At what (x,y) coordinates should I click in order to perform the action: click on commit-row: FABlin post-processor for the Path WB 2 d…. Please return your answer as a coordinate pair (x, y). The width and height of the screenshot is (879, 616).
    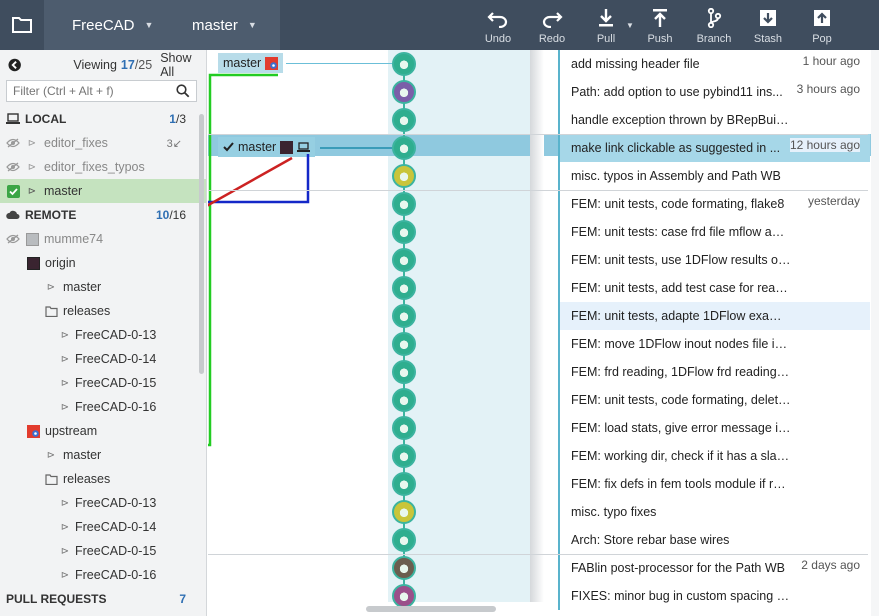
    Looking at the image, I should click on (714, 568).